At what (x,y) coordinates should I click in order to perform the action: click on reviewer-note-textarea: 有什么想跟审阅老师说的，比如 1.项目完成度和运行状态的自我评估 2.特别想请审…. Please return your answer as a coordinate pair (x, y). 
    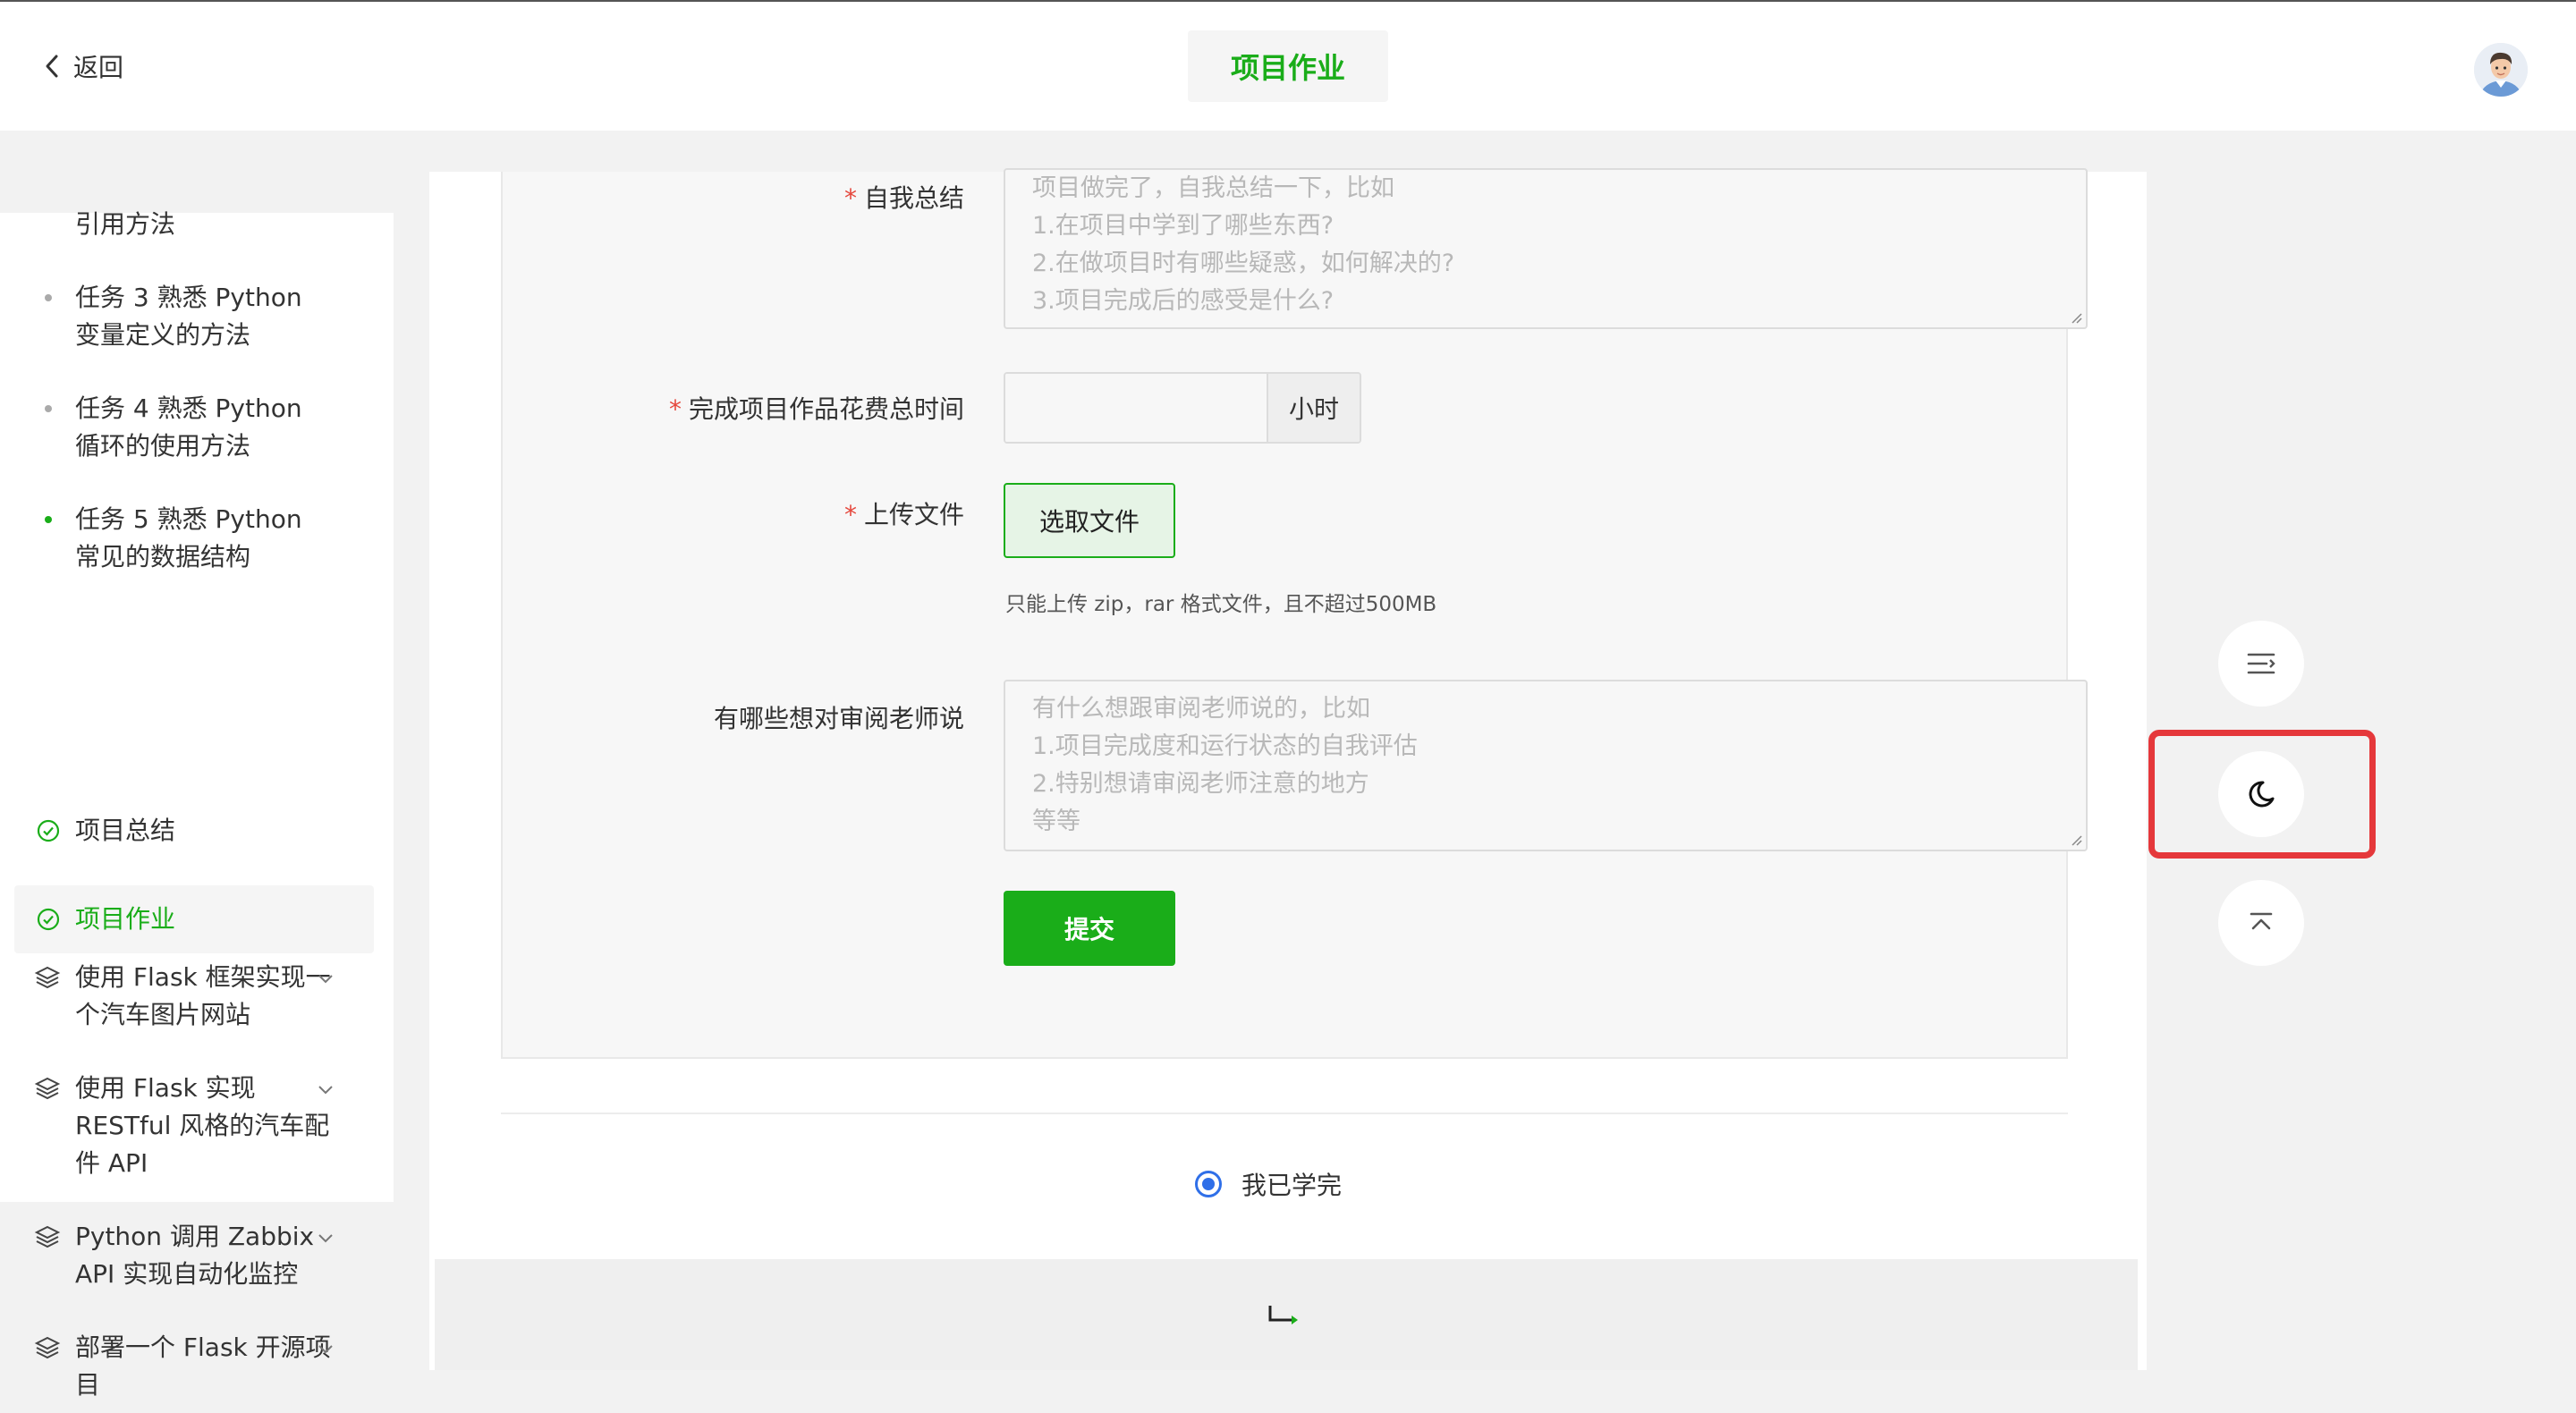
    Looking at the image, I should click on (1546, 765).